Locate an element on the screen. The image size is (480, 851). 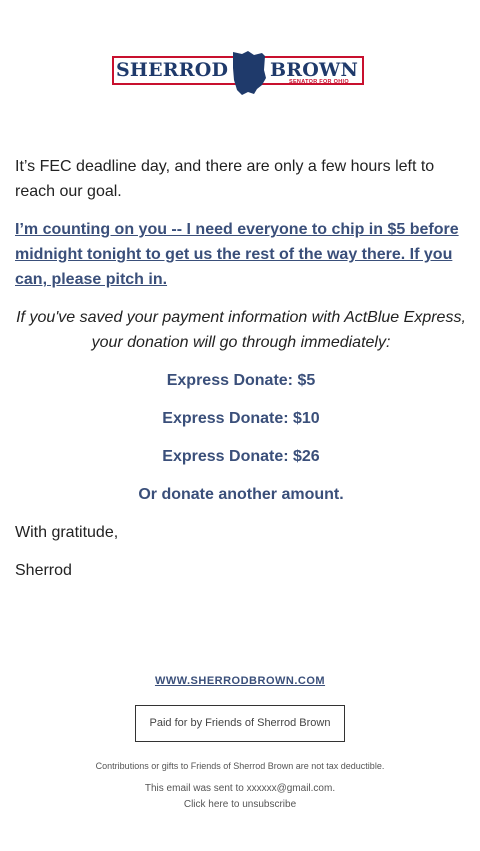
unsubscribe-link: Click here to unsubscribe is located at coordinates (240, 804).